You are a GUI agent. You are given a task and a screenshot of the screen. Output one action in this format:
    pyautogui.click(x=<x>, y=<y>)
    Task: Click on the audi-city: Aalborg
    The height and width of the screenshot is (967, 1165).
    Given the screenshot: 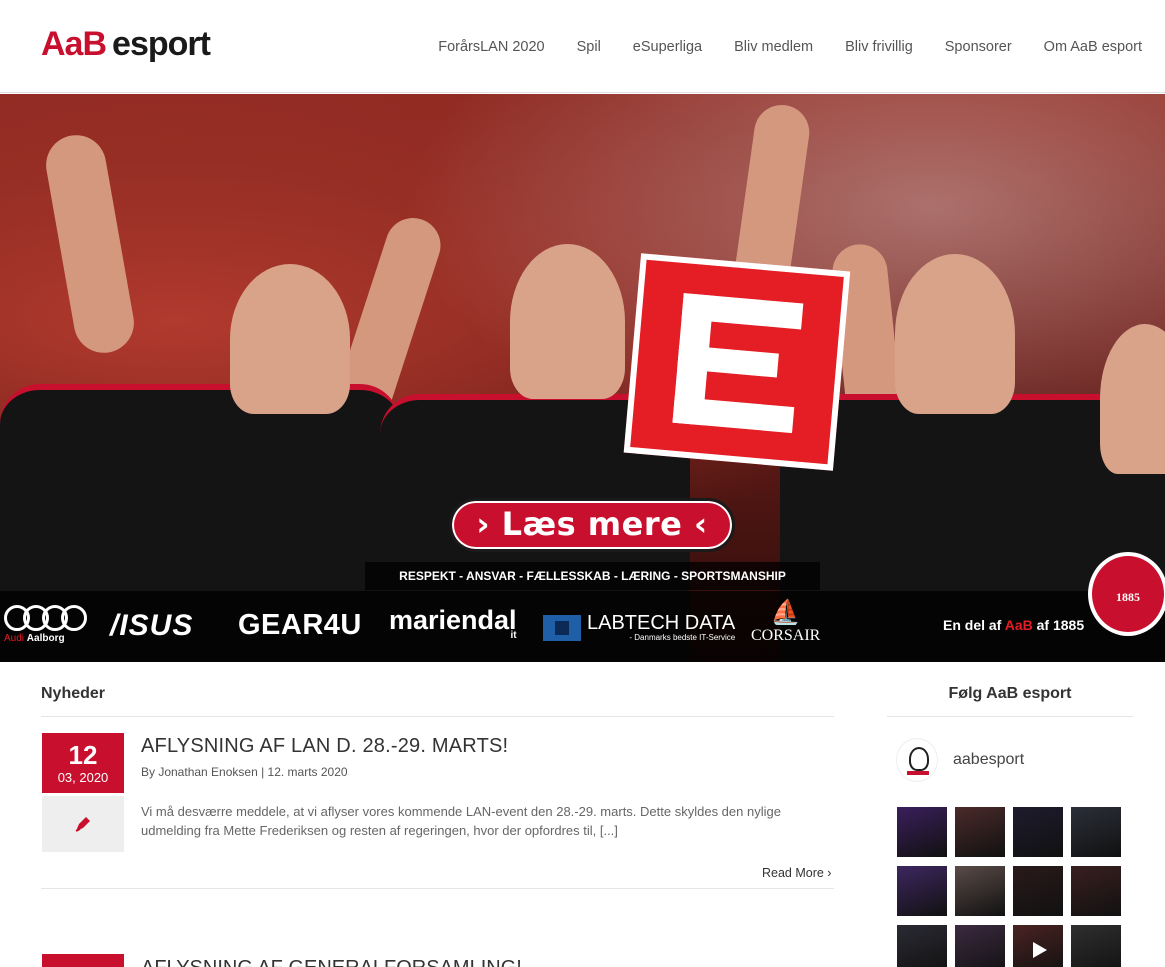 What is the action you would take?
    pyautogui.click(x=45, y=638)
    